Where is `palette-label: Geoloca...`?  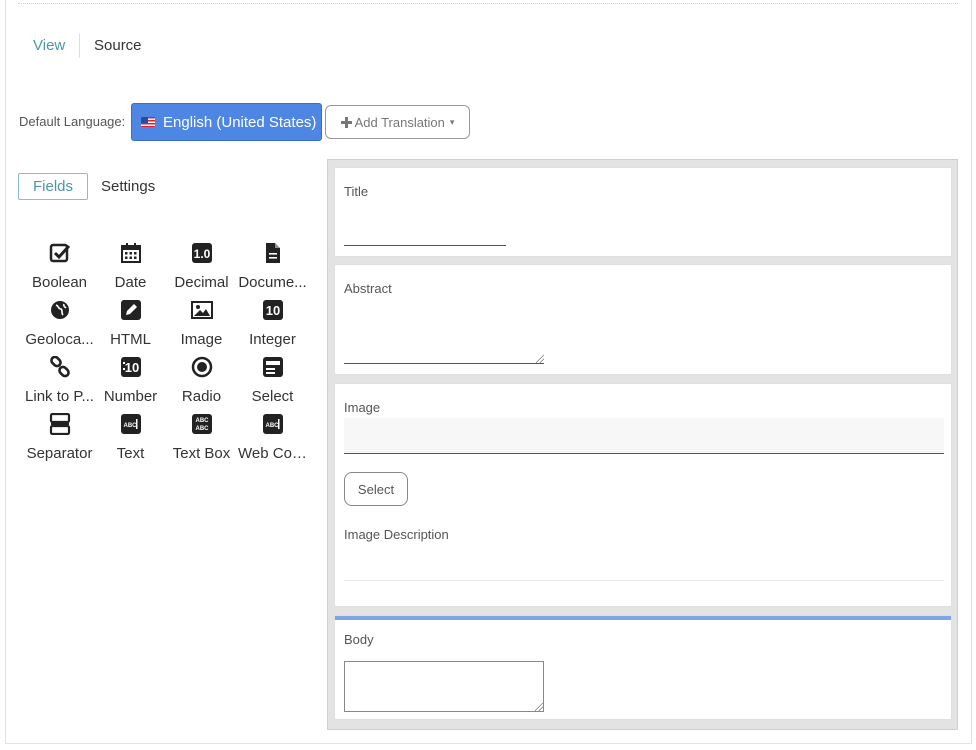
palette-label: Geoloca... is located at coordinates (59, 339).